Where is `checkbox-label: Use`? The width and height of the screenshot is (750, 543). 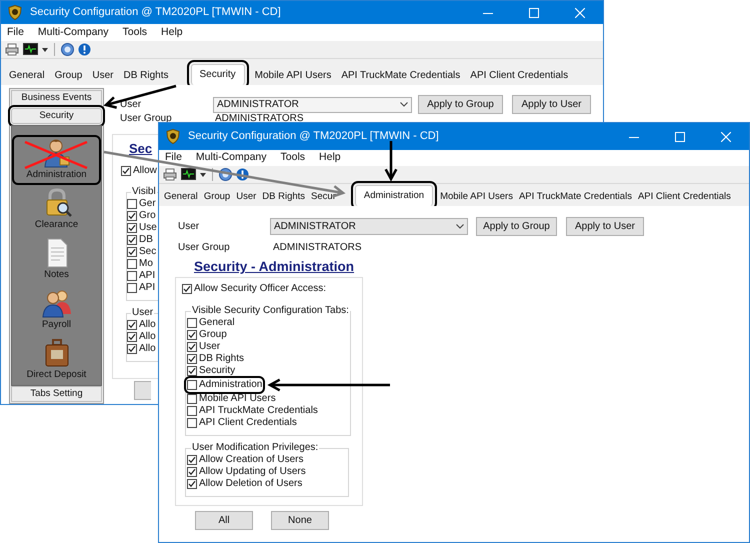
checkbox-label: Use is located at coordinates (148, 228).